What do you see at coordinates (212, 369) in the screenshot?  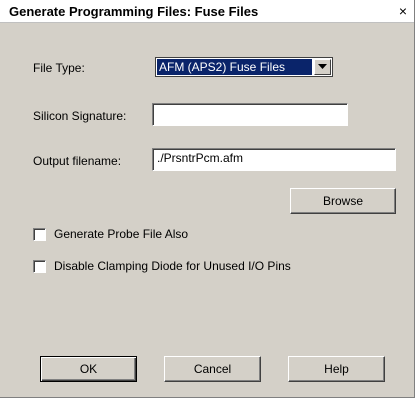 I see `cancel-button: Cancel` at bounding box center [212, 369].